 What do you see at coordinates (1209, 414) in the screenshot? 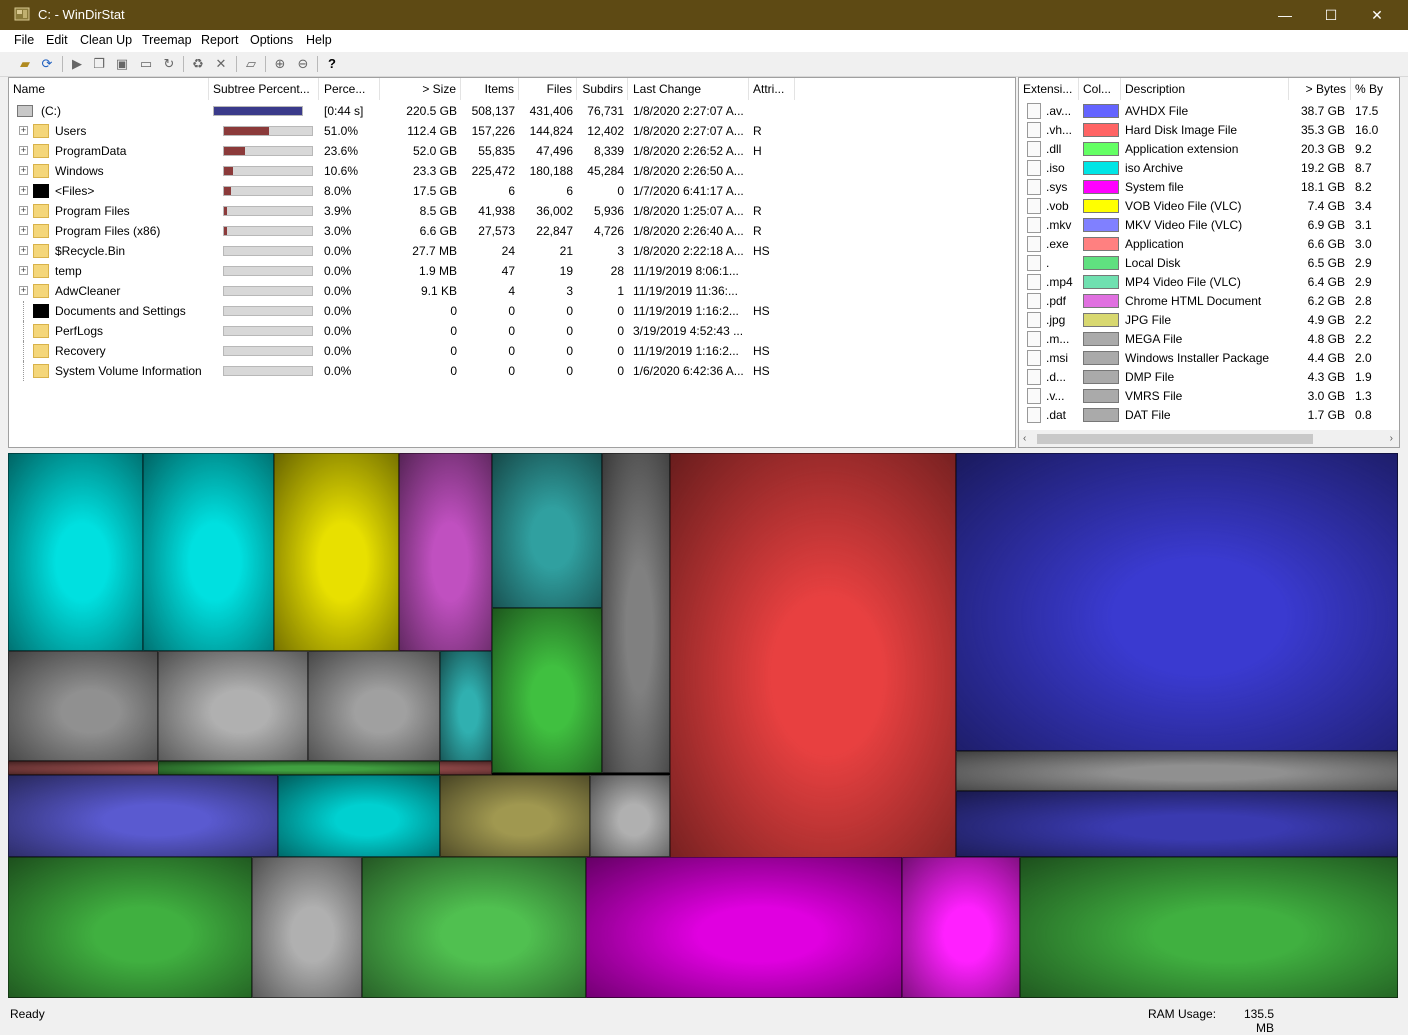
I see `table-row: .dat DAT File 1.7 GB 0.8` at bounding box center [1209, 414].